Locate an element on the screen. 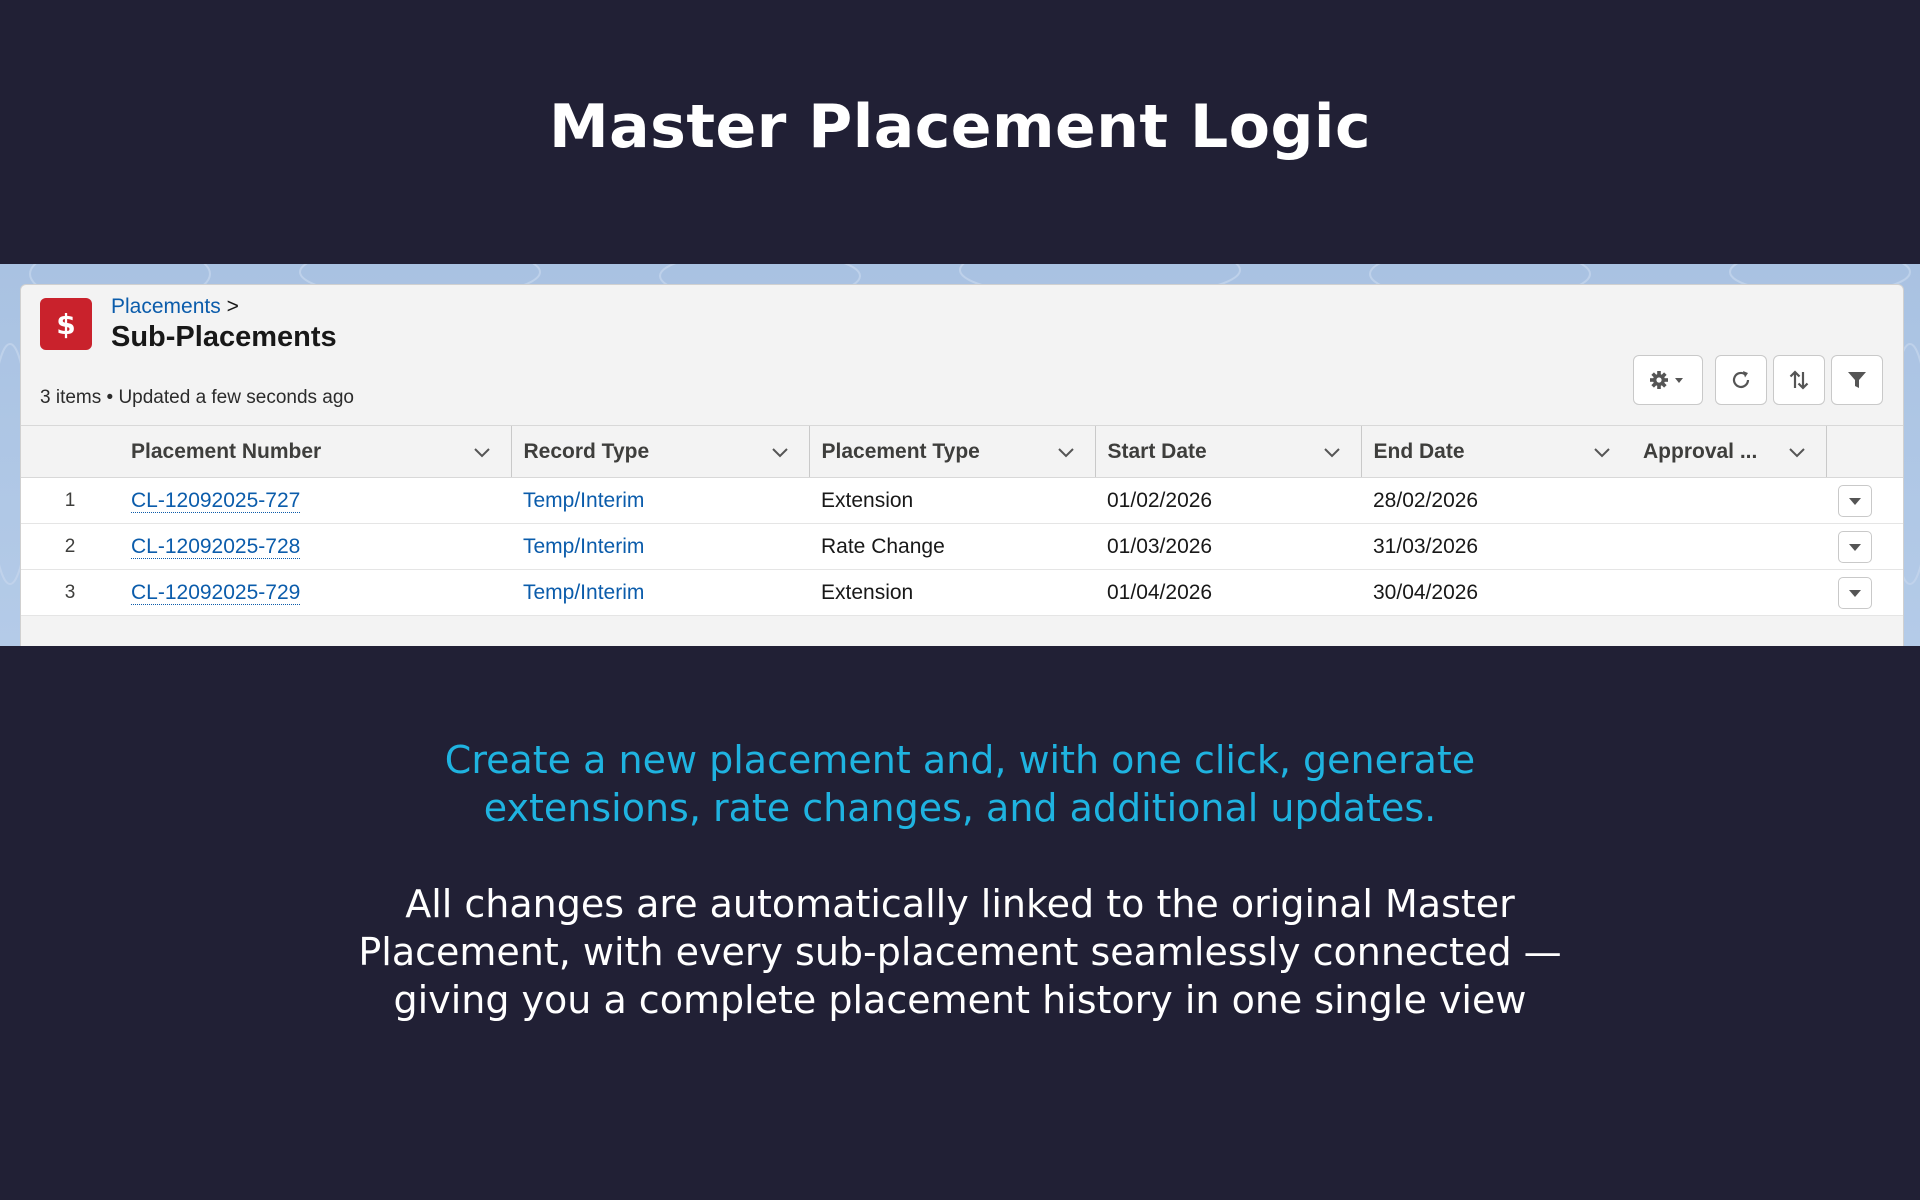 This screenshot has width=1920, height=1200. sort-button is located at coordinates (1799, 380).